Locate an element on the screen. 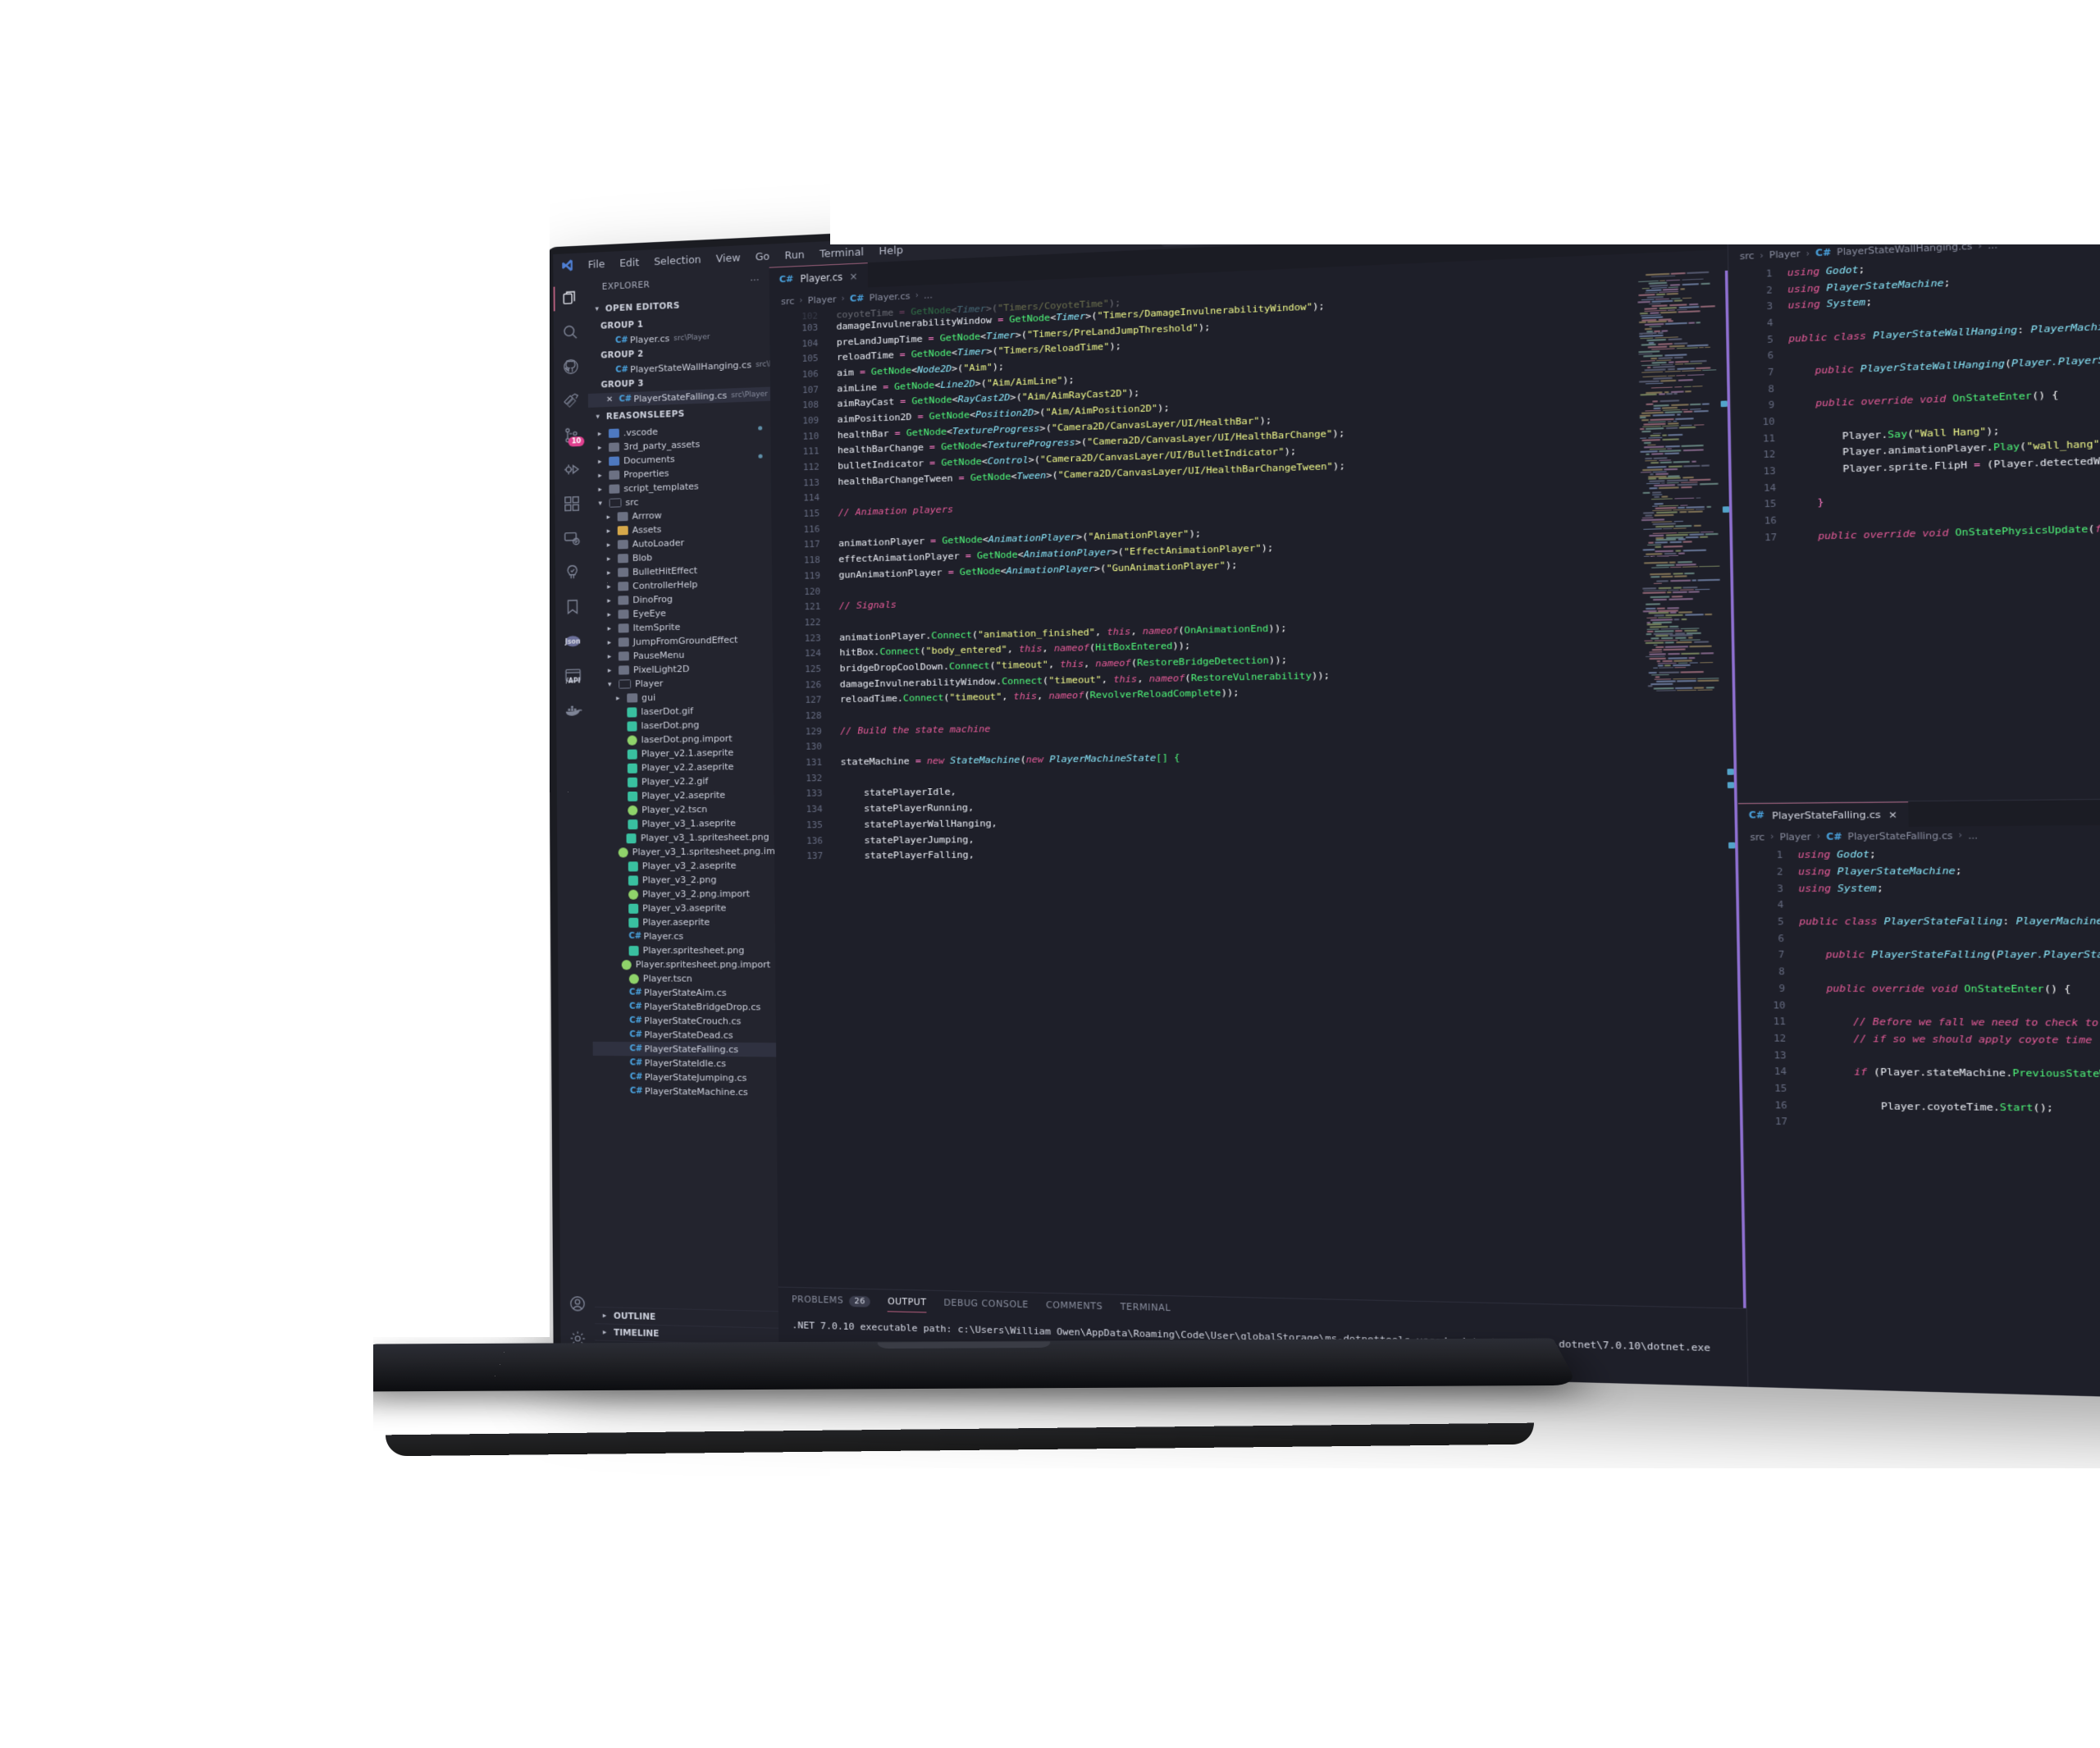 This screenshot has width=2100, height=1748. panel-tab-problems: PROBLEMS 26 is located at coordinates (831, 1300).